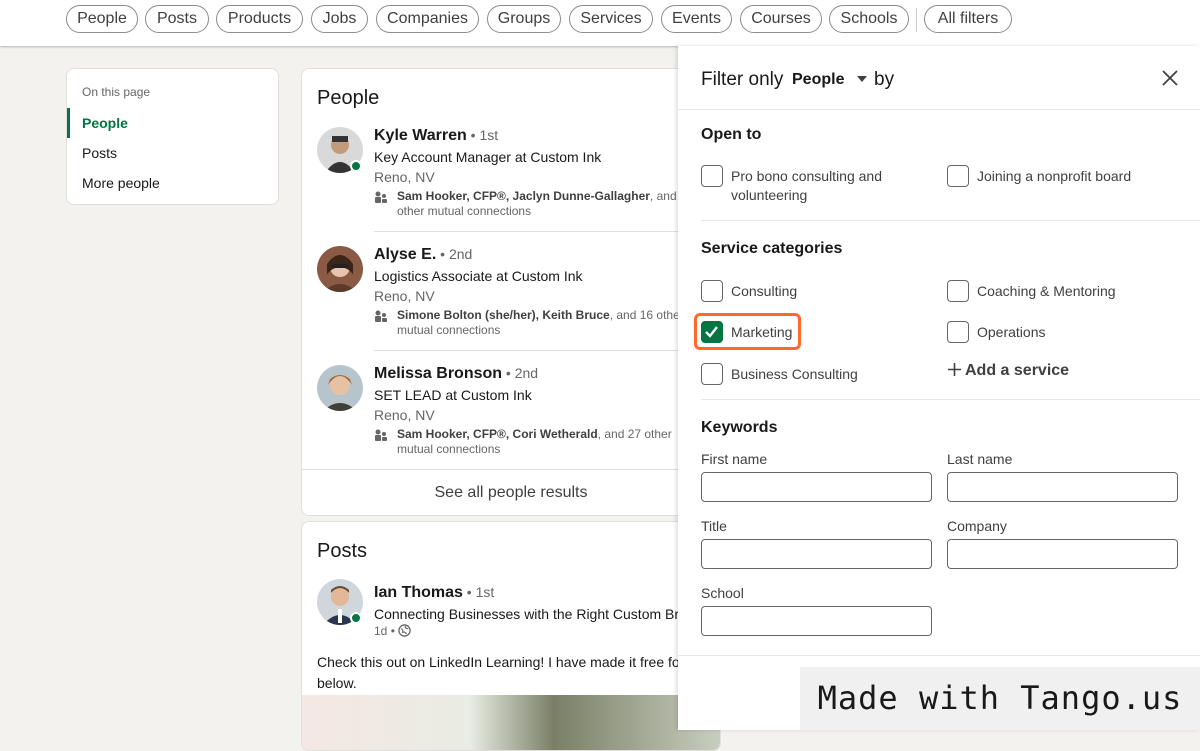 The height and width of the screenshot is (751, 1200). What do you see at coordinates (884, 79) in the screenshot?
I see `by-label: by` at bounding box center [884, 79].